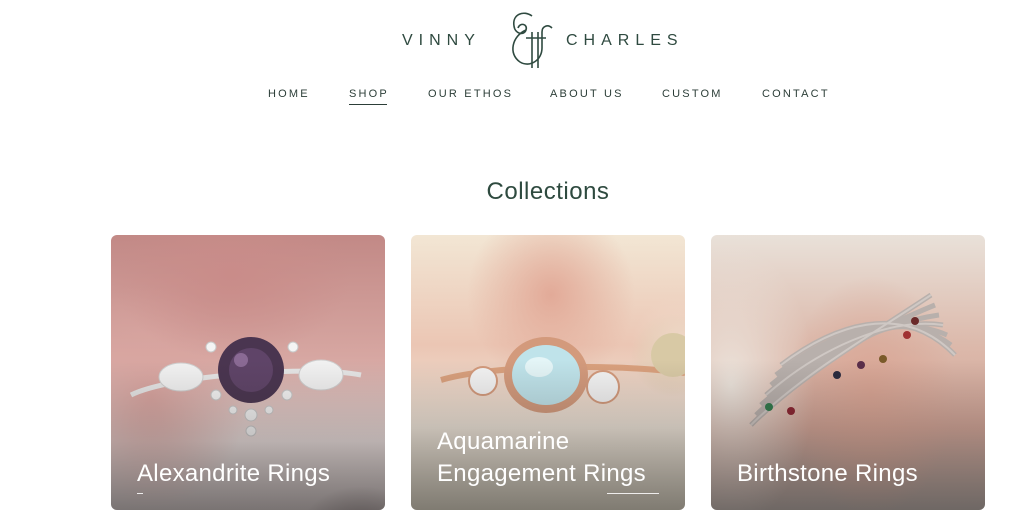 The height and width of the screenshot is (523, 1024). I want to click on ampersand-monogram-icon, so click(532, 40).